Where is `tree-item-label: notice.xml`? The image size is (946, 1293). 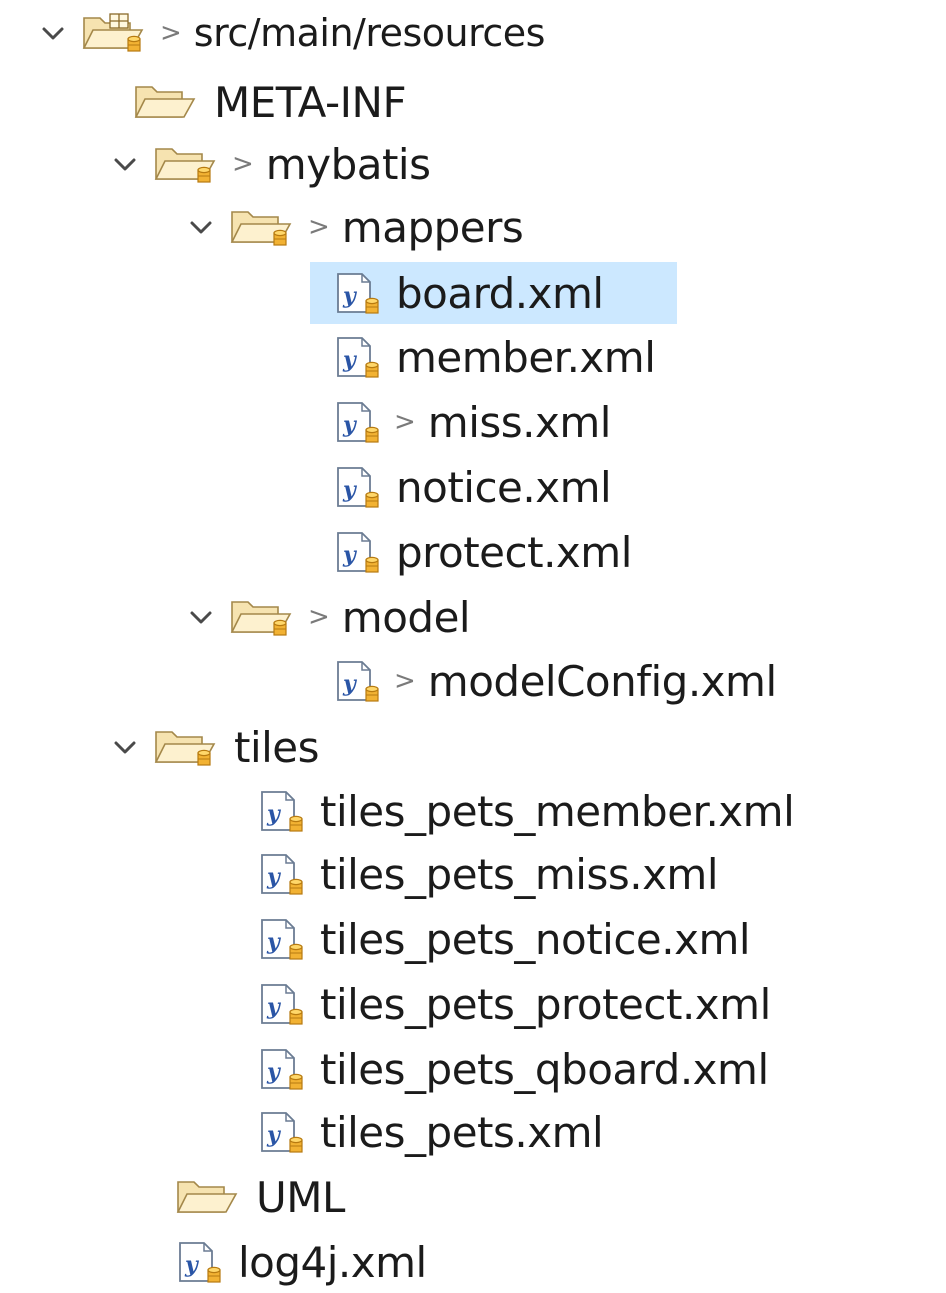
tree-item-label: notice.xml is located at coordinates (504, 487).